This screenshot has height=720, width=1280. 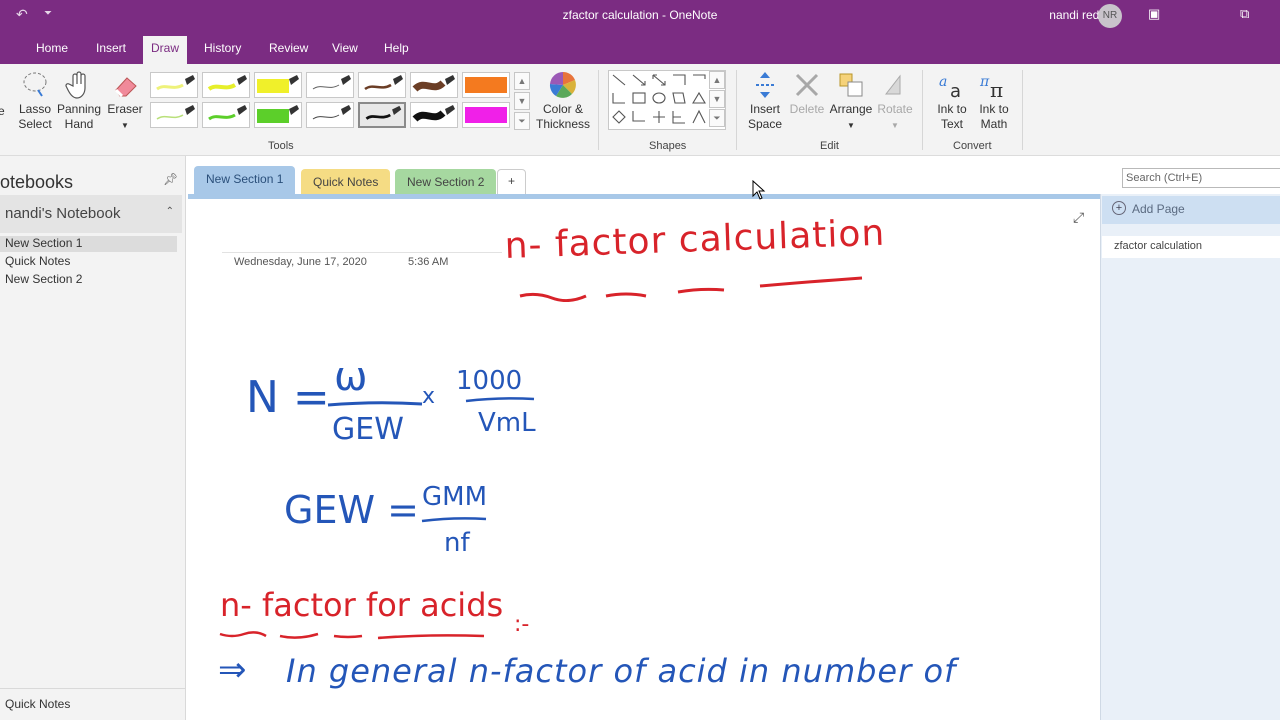 What do you see at coordinates (1244, 14) in the screenshot?
I see `restore-window-icon: ⧉` at bounding box center [1244, 14].